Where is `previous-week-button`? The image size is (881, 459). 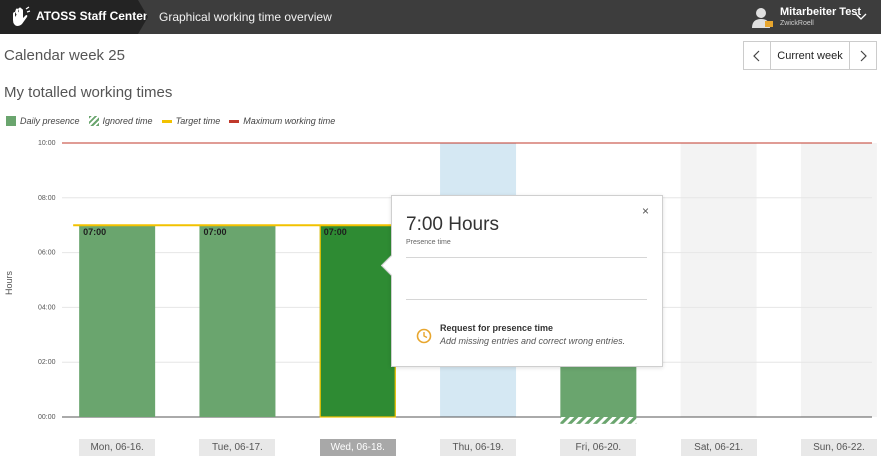
previous-week-button is located at coordinates (757, 55).